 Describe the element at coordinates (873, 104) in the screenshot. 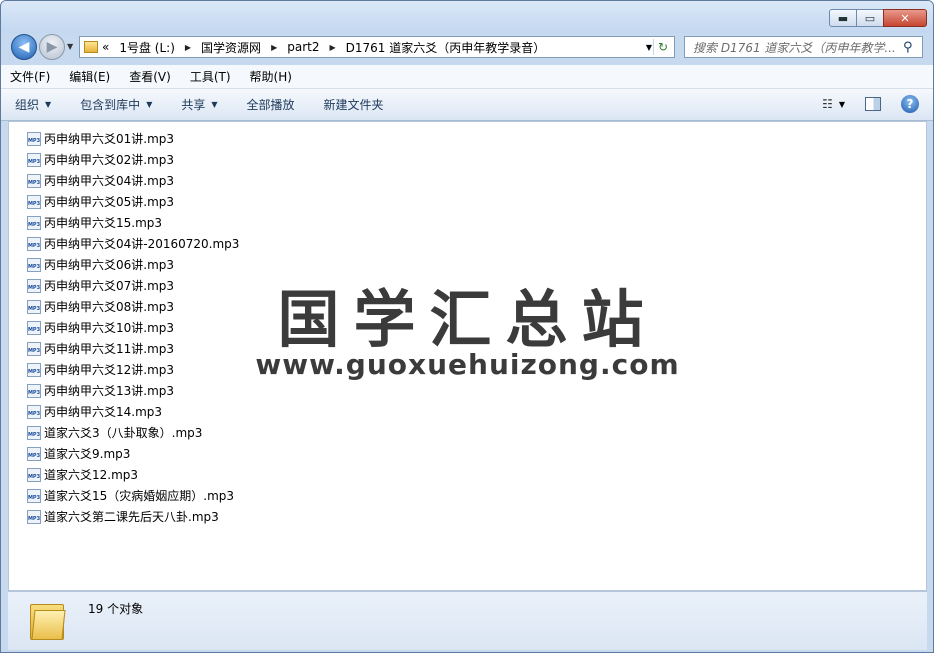

I see `preview-pane-icon` at that location.